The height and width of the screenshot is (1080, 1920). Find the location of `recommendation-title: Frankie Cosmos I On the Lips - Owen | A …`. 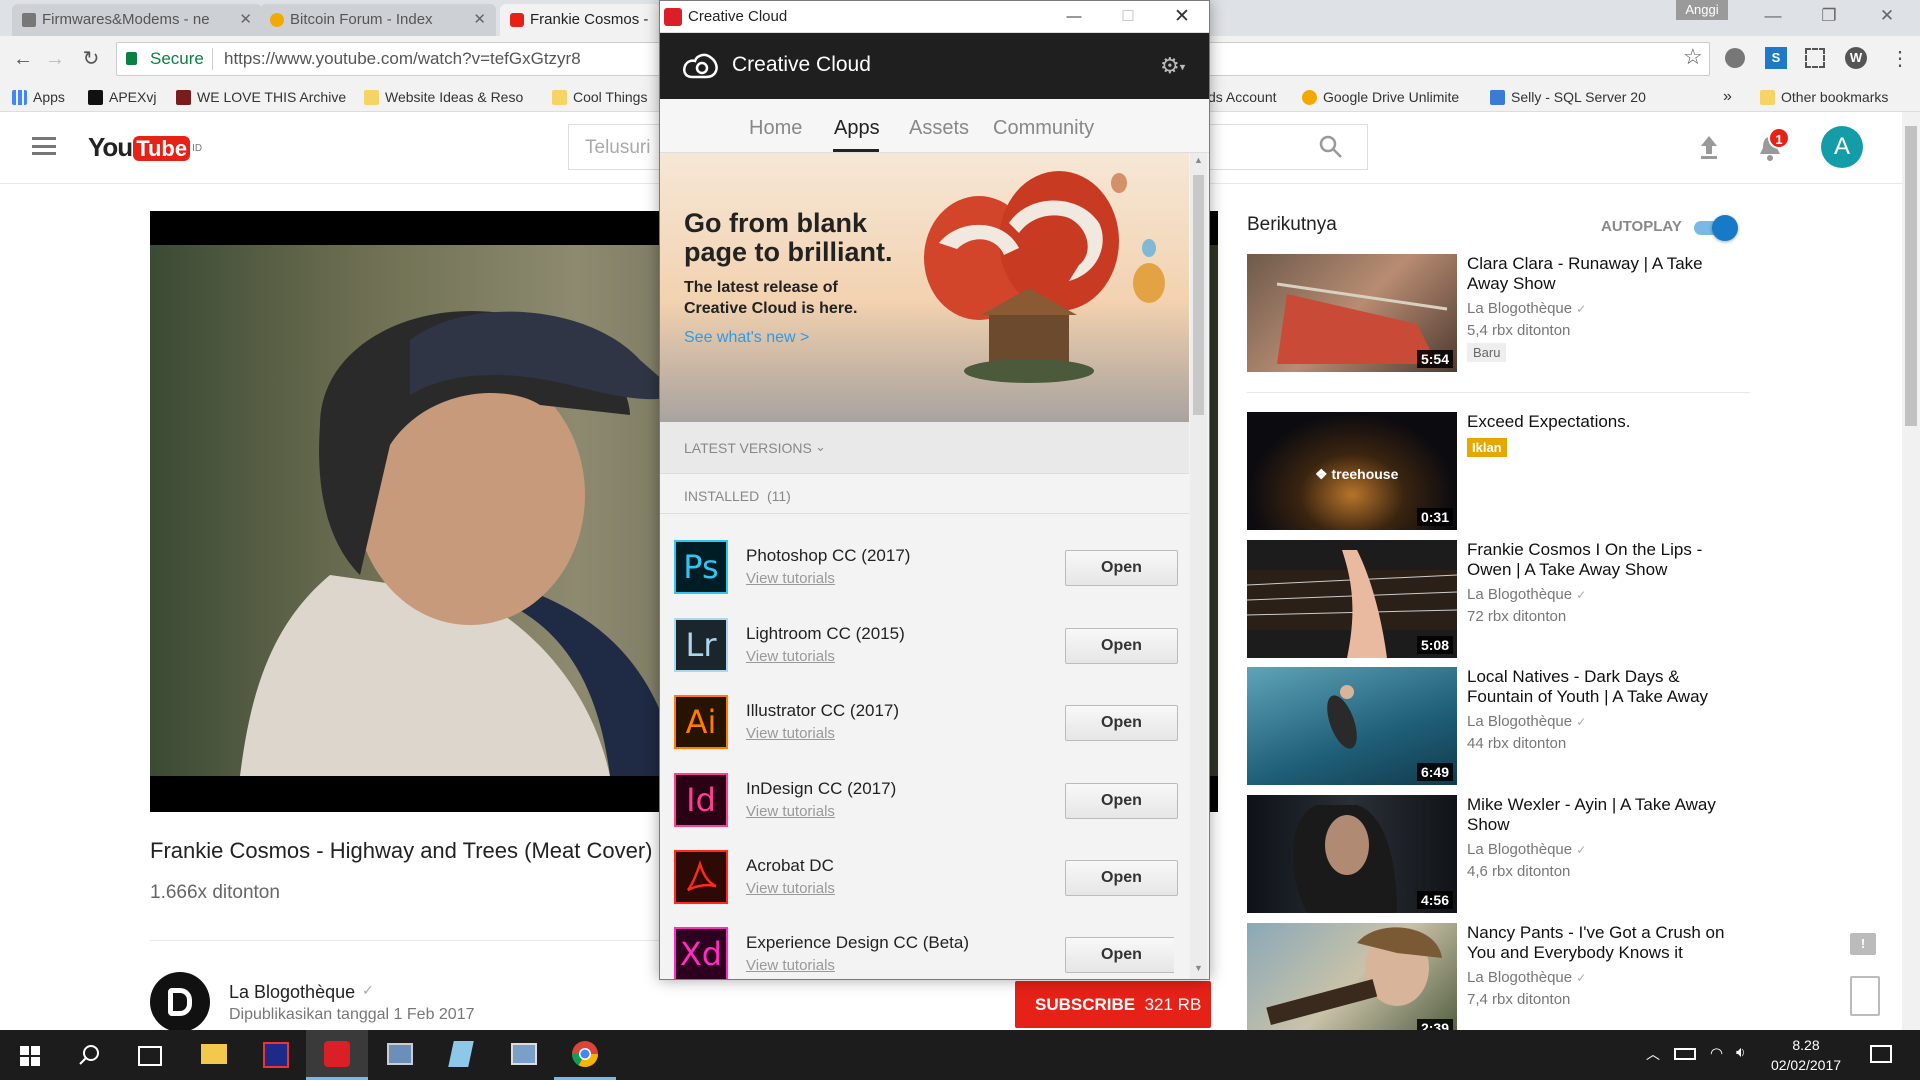

recommendation-title: Frankie Cosmos I On the Lips - Owen | A … is located at coordinates (1602, 560).